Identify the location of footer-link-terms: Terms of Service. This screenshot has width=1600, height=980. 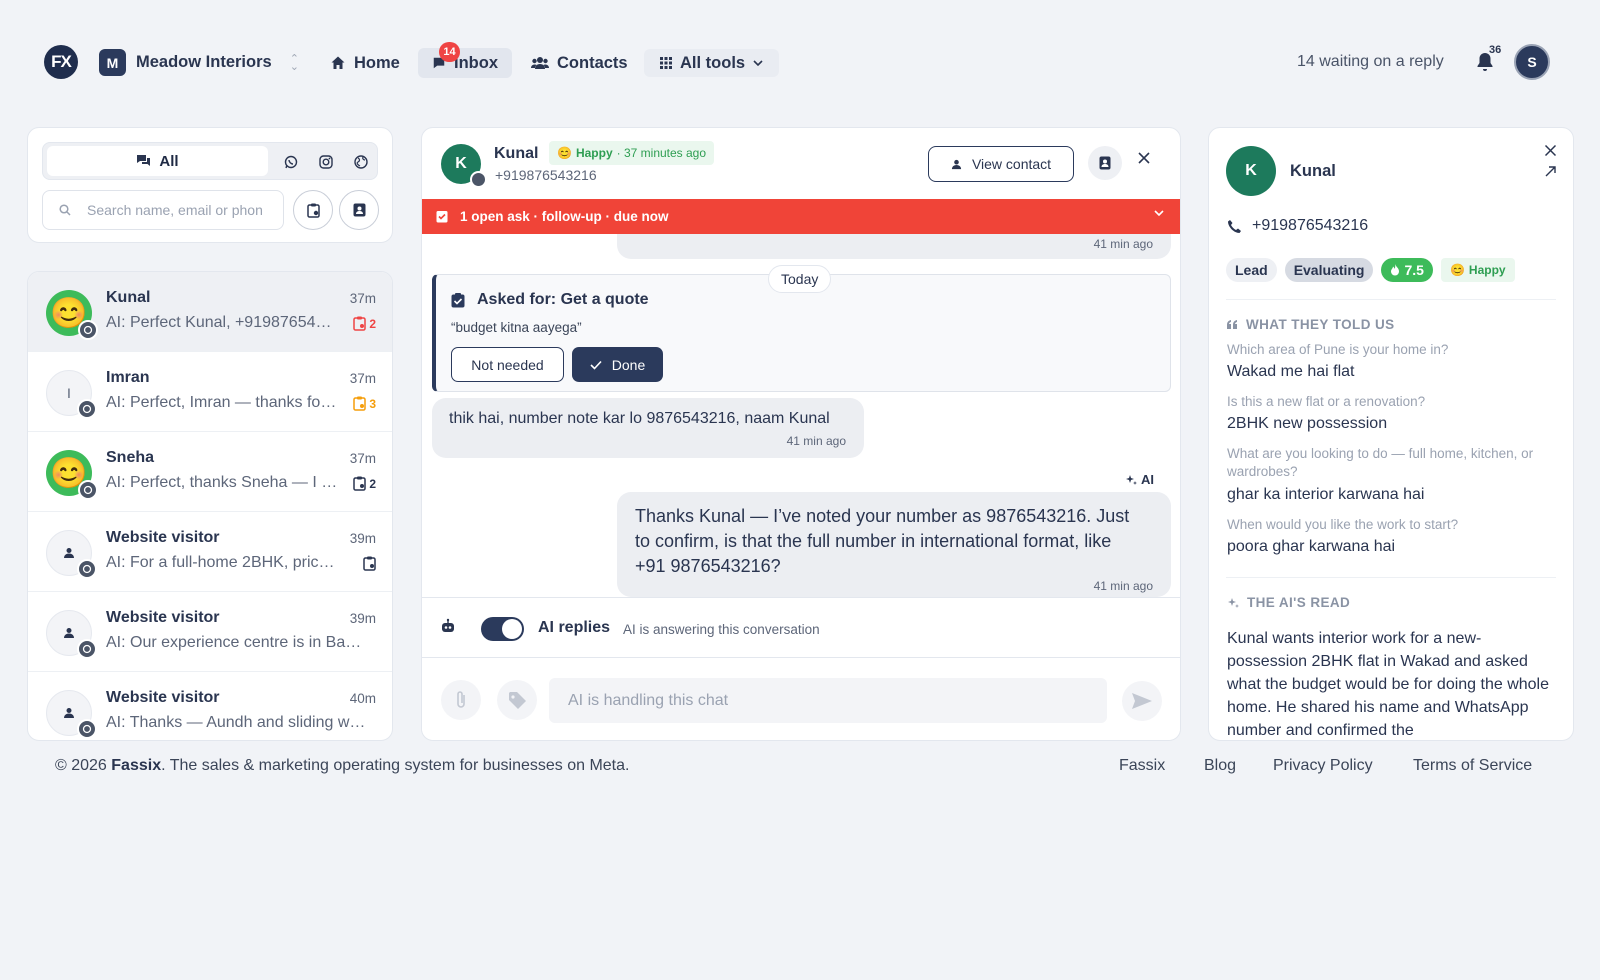
(1472, 766).